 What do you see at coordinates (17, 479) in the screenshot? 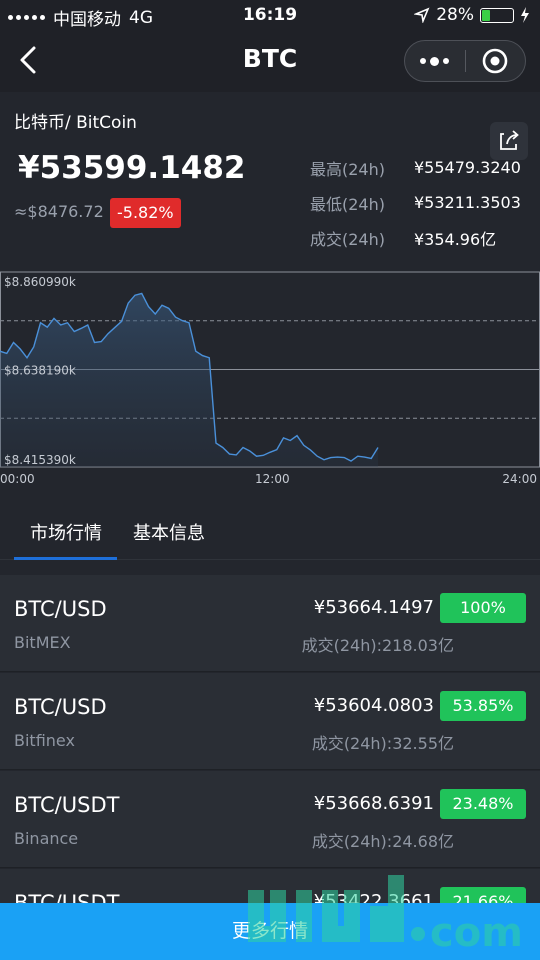
I see `x-tick-label: 00:00` at bounding box center [17, 479].